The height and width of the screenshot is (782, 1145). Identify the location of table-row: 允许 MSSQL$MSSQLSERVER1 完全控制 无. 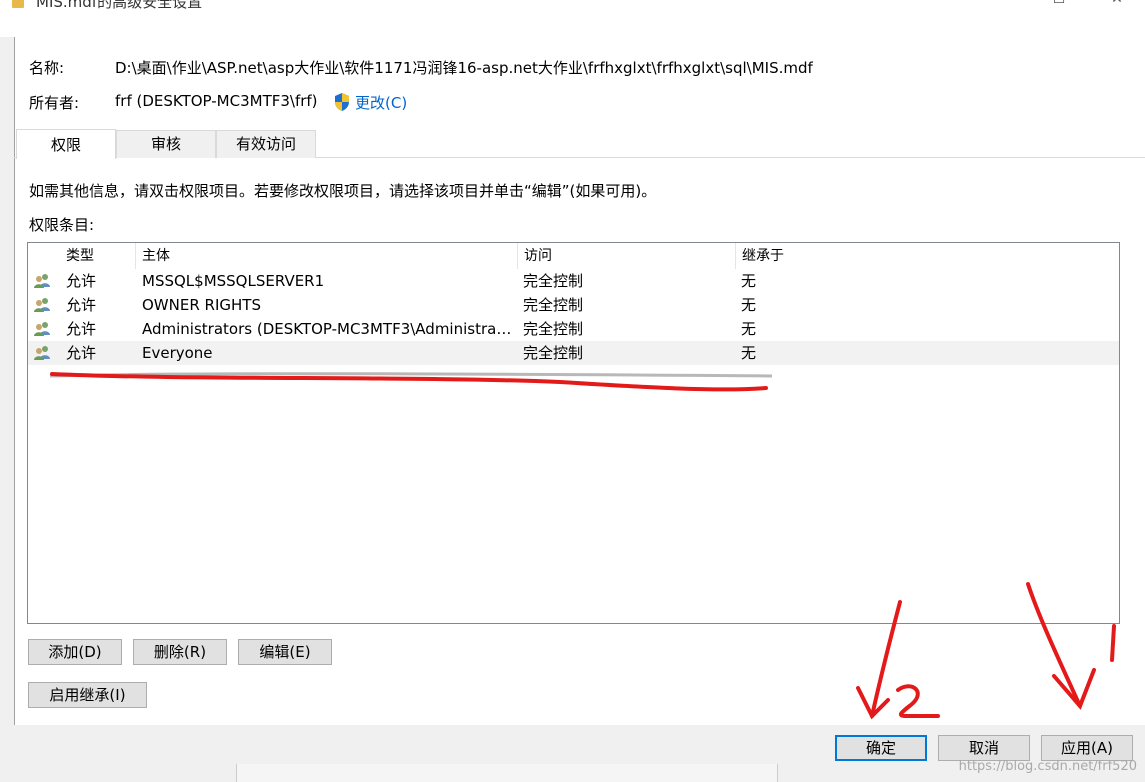
(573, 281).